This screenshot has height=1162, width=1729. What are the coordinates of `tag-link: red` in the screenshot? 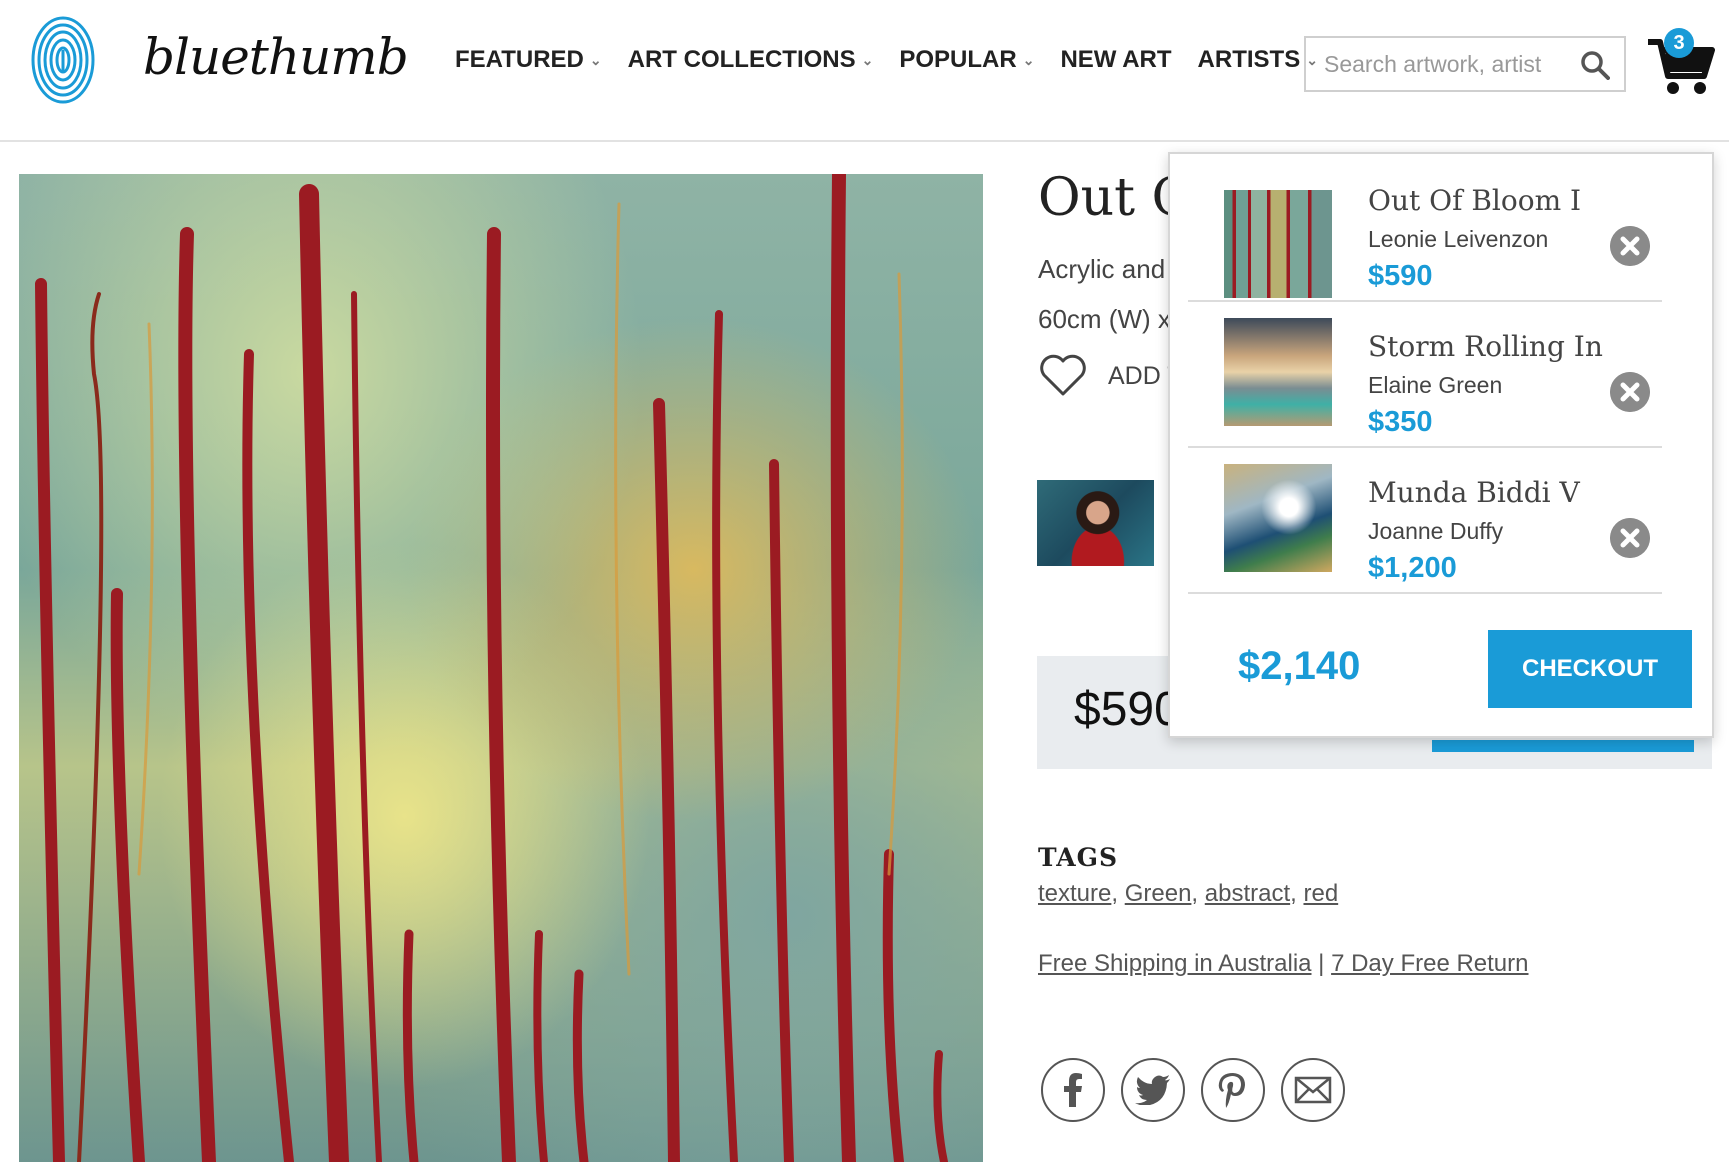 It's located at (1320, 893).